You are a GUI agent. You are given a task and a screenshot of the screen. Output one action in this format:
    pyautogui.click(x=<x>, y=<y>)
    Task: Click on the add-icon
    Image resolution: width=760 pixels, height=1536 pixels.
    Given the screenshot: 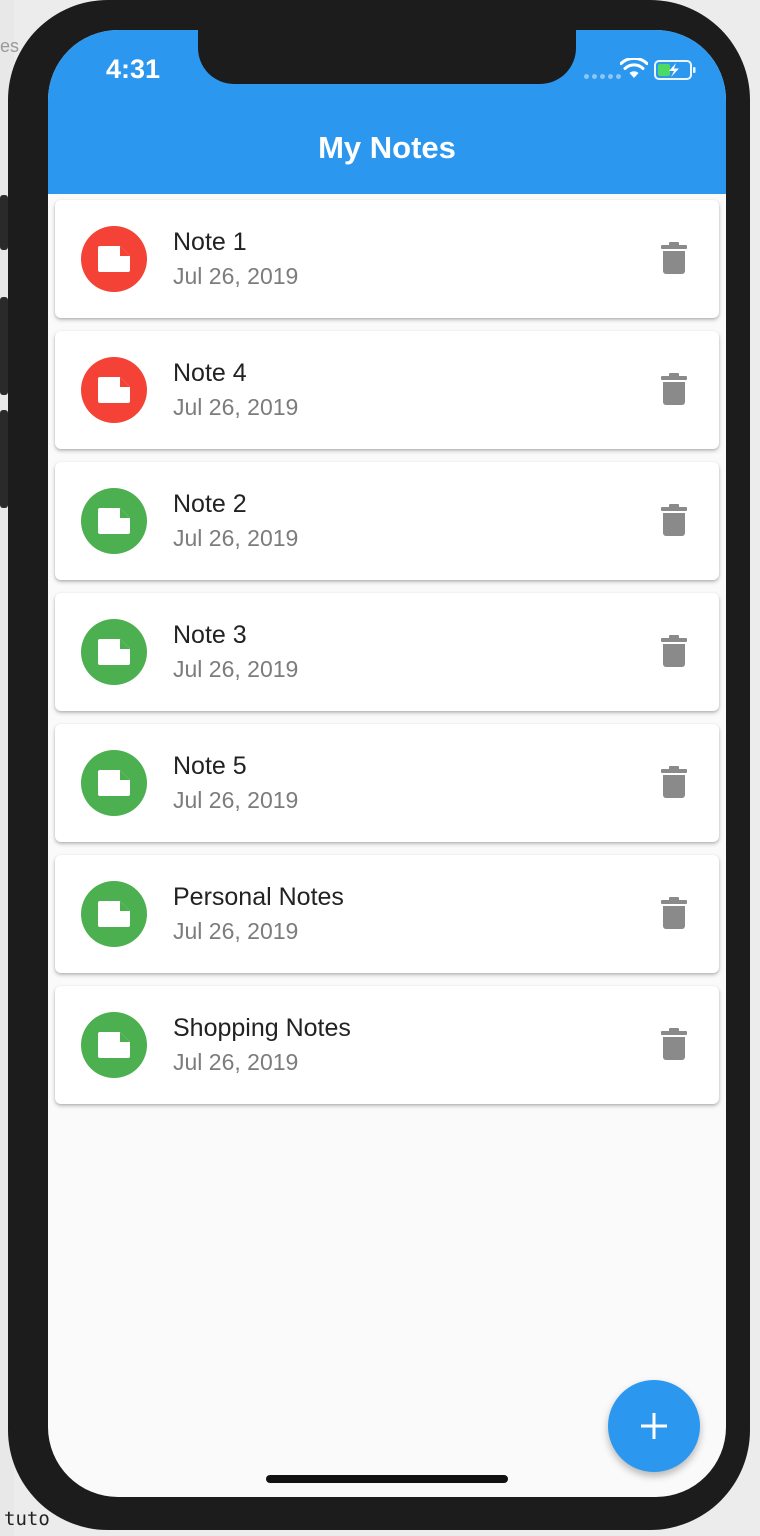 What is the action you would take?
    pyautogui.click(x=654, y=1426)
    